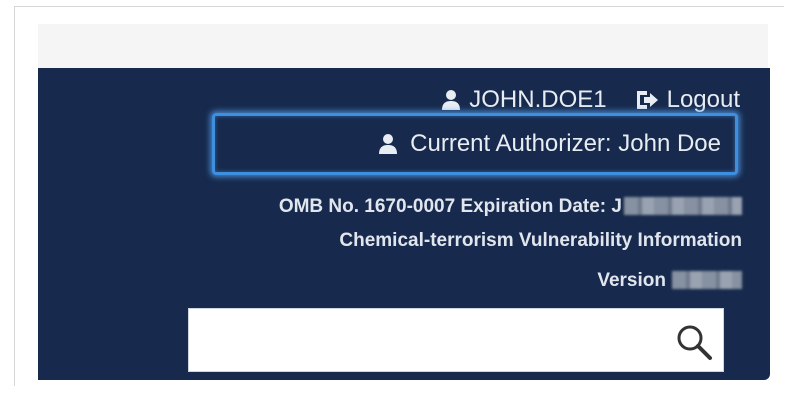  What do you see at coordinates (537, 100) in the screenshot?
I see `username-link: JOHN.DOE1` at bounding box center [537, 100].